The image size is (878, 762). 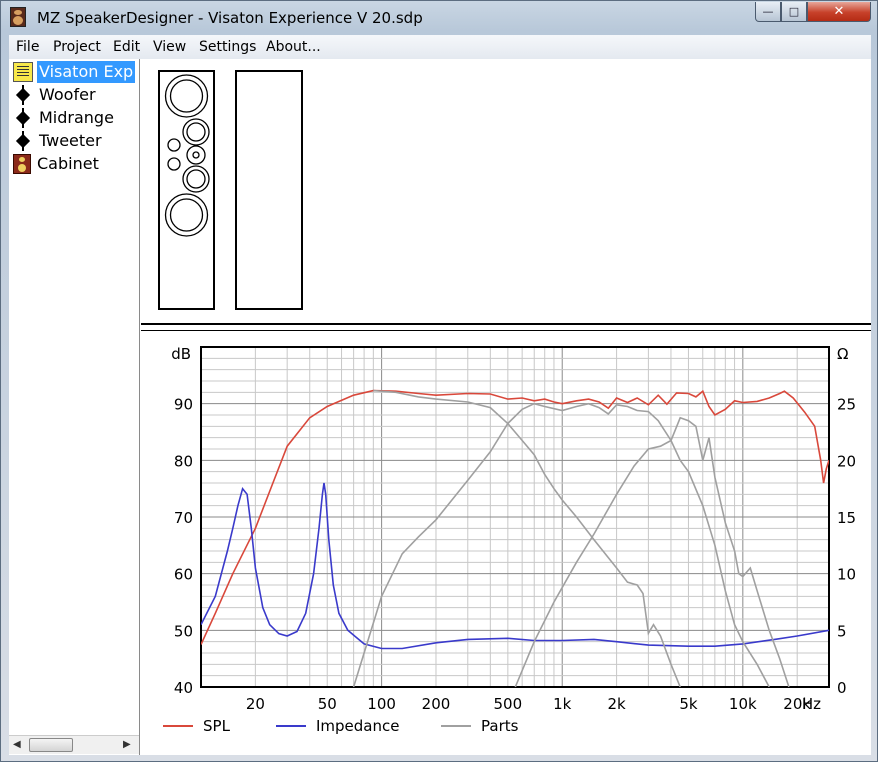 What do you see at coordinates (183, 405) in the screenshot?
I see `y-left-tick-label: 90` at bounding box center [183, 405].